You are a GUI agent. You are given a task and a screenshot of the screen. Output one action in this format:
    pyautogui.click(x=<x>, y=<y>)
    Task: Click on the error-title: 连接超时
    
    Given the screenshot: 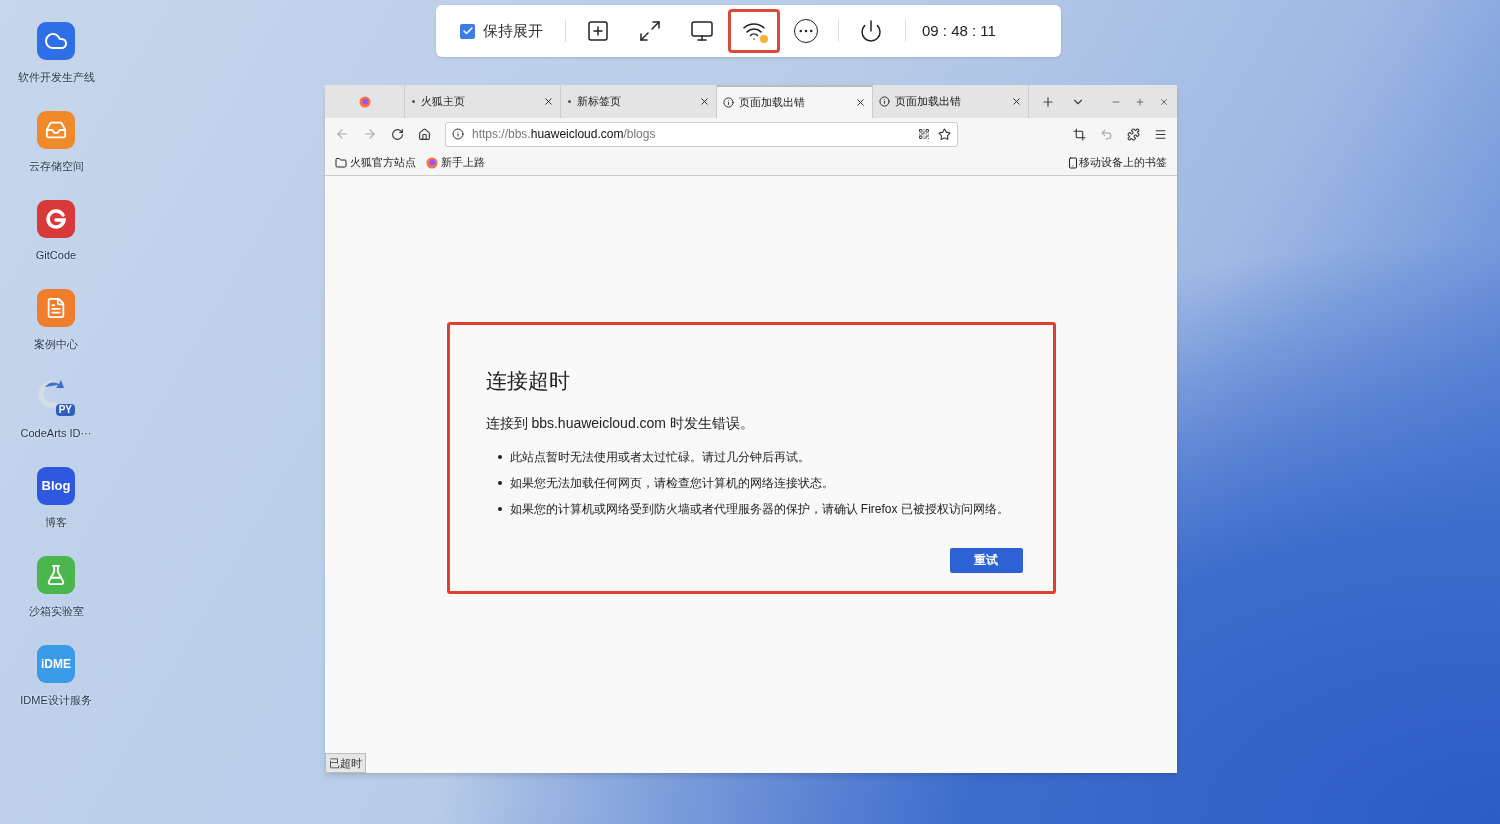 What is the action you would take?
    pyautogui.click(x=528, y=381)
    